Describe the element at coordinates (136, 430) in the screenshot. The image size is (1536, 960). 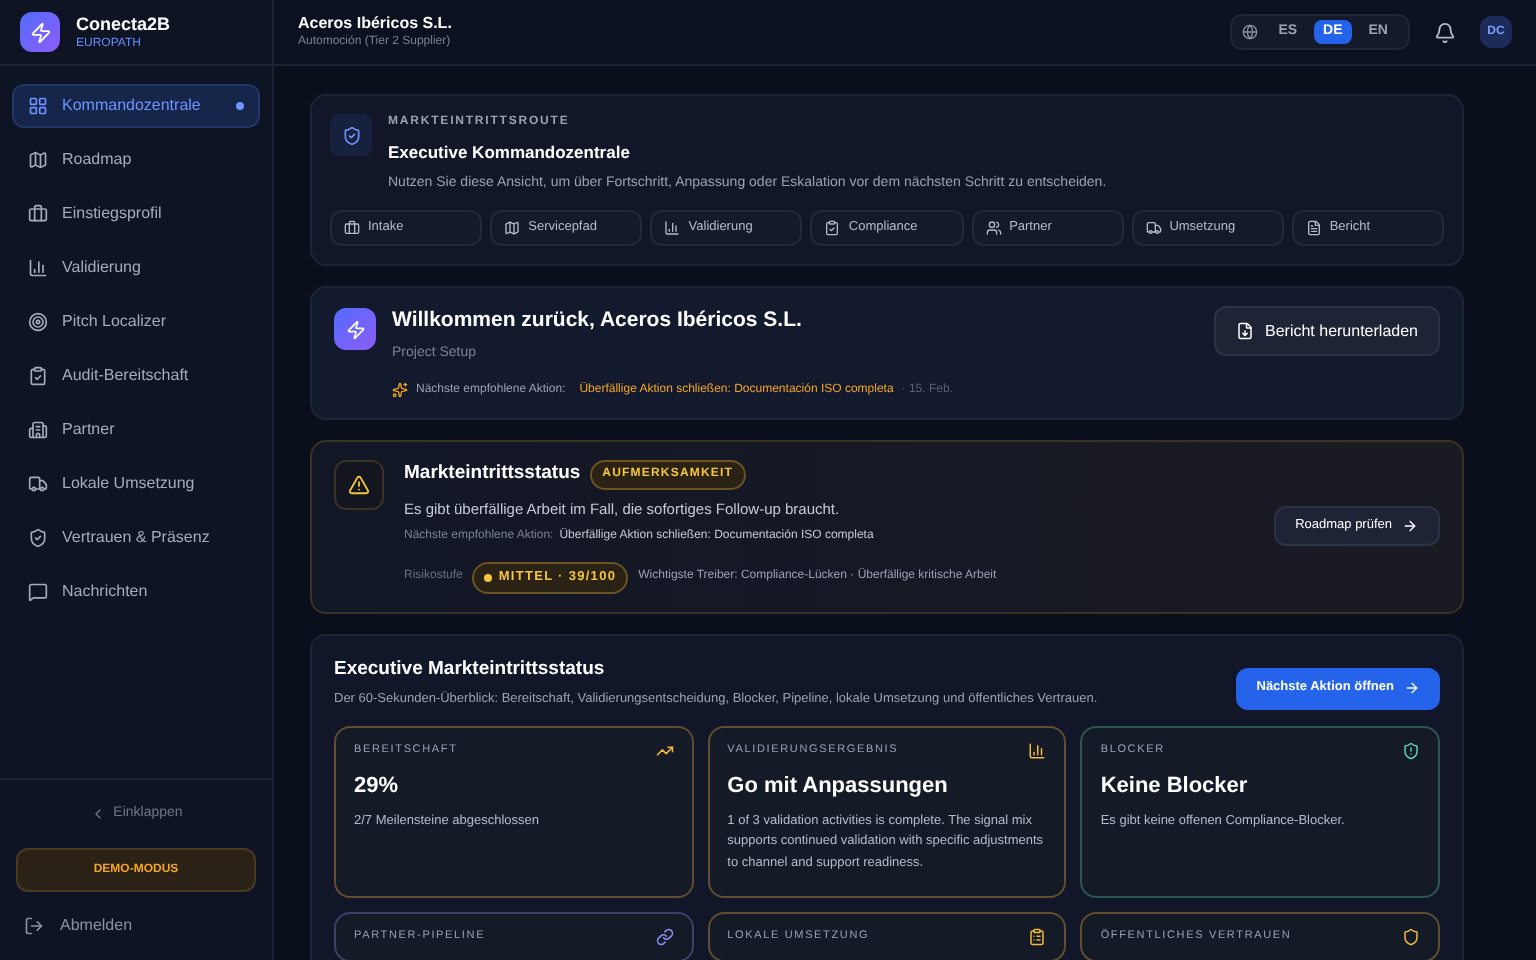
I see `sidebar-item: Partner` at that location.